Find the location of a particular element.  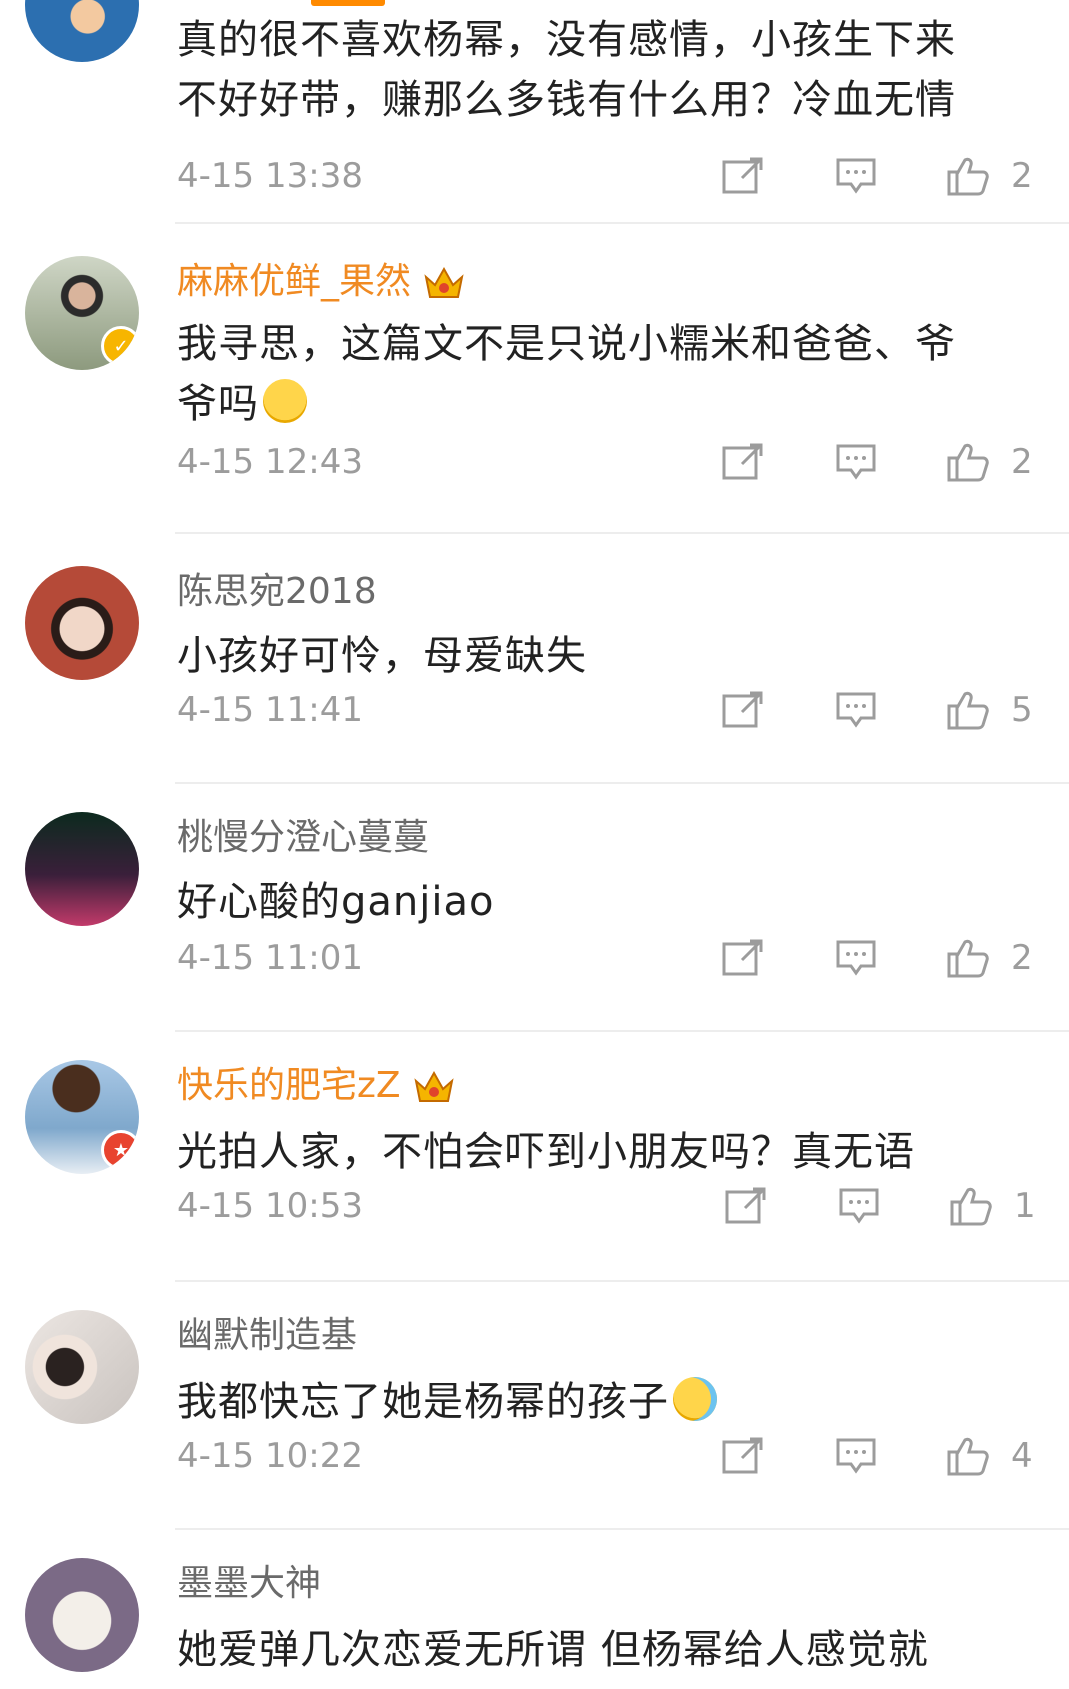

smiling-sweat-emoji is located at coordinates (285, 401).